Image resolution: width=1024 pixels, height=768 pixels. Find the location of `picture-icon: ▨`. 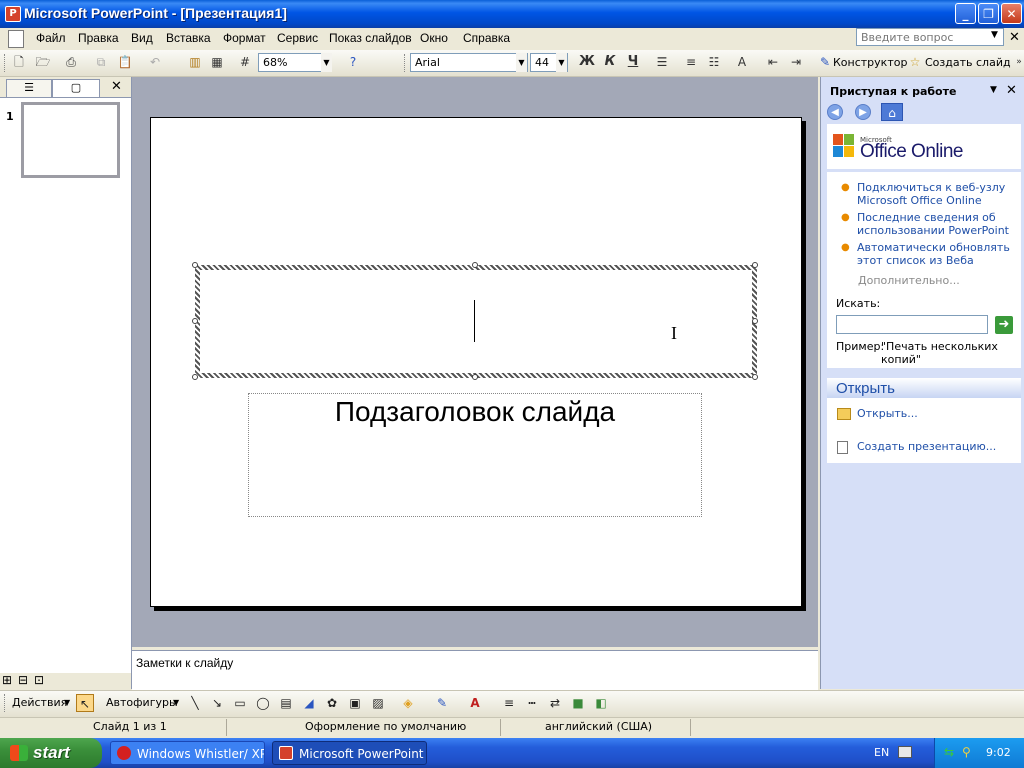

picture-icon: ▨ is located at coordinates (378, 703).